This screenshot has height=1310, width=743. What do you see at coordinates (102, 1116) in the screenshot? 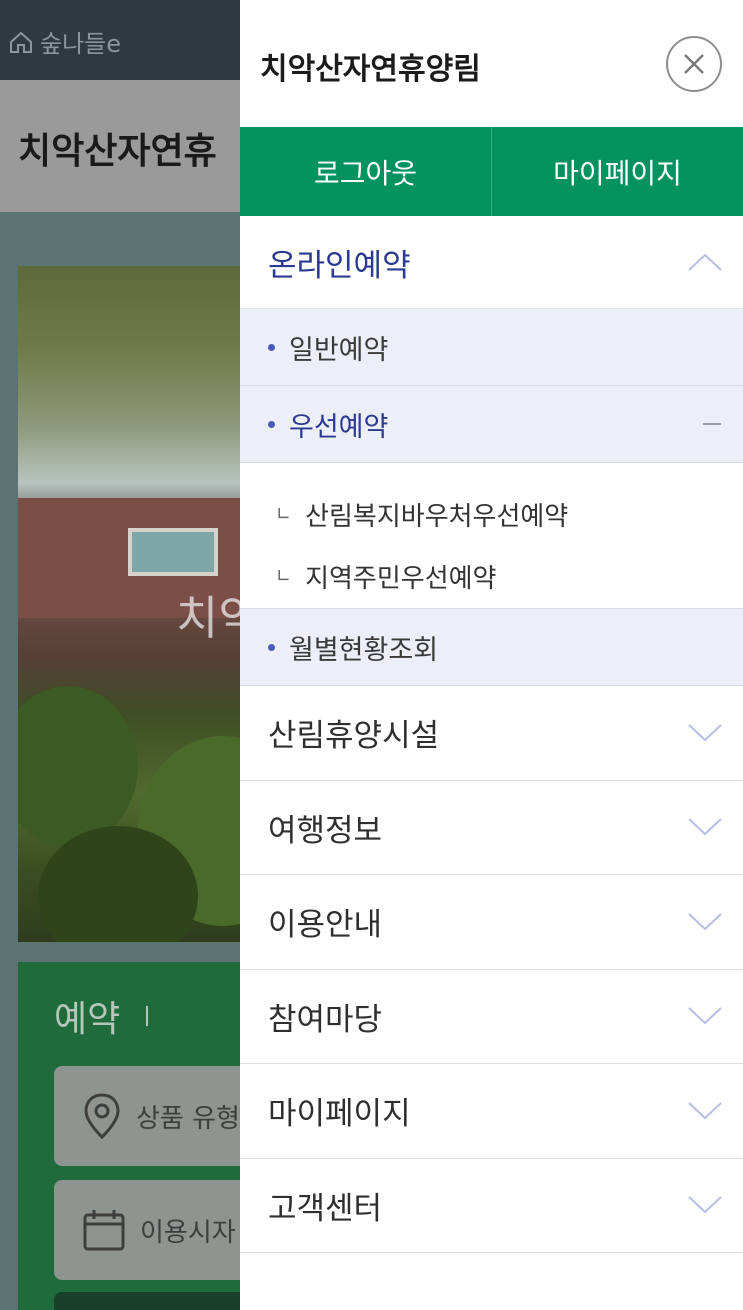
I see `location-pin-icon` at bounding box center [102, 1116].